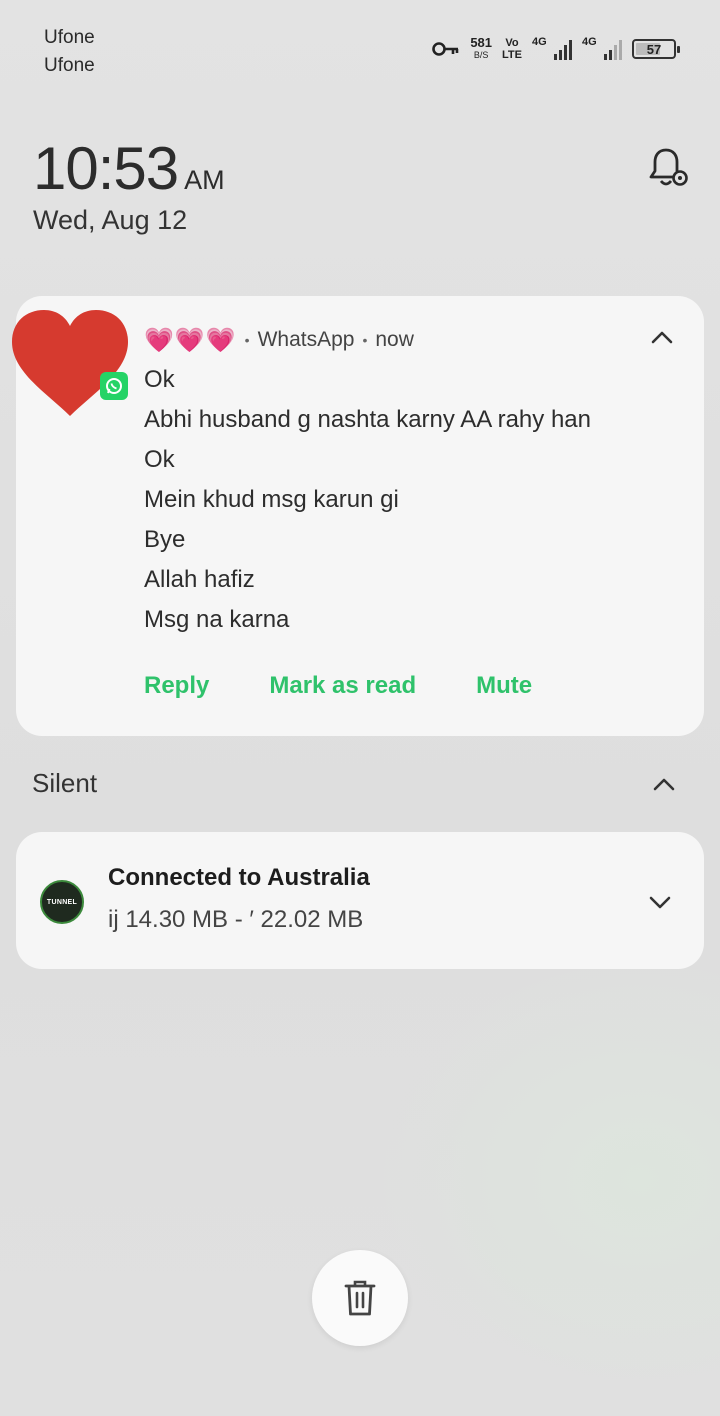  What do you see at coordinates (539, 42) in the screenshot?
I see `sim1-network-type: 4G` at bounding box center [539, 42].